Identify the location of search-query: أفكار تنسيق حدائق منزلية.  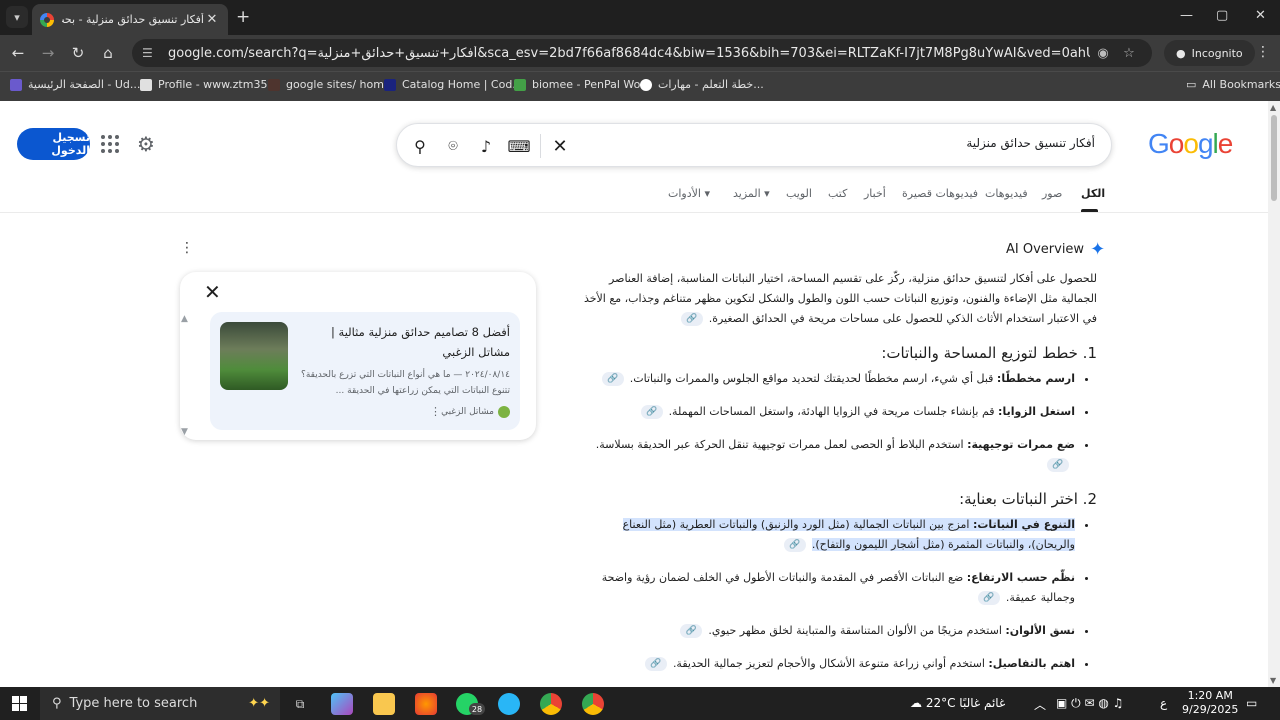
(1030, 143).